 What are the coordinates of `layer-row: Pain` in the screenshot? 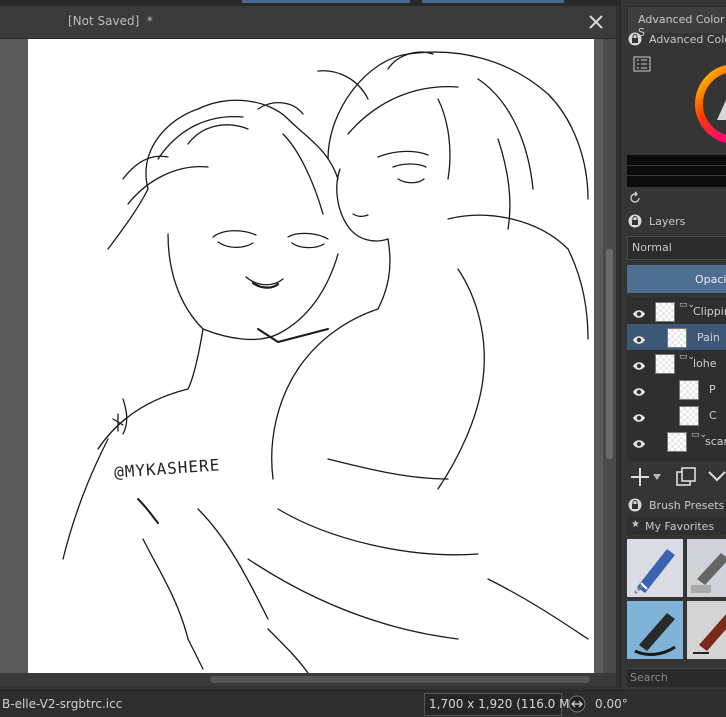 It's located at (676, 337).